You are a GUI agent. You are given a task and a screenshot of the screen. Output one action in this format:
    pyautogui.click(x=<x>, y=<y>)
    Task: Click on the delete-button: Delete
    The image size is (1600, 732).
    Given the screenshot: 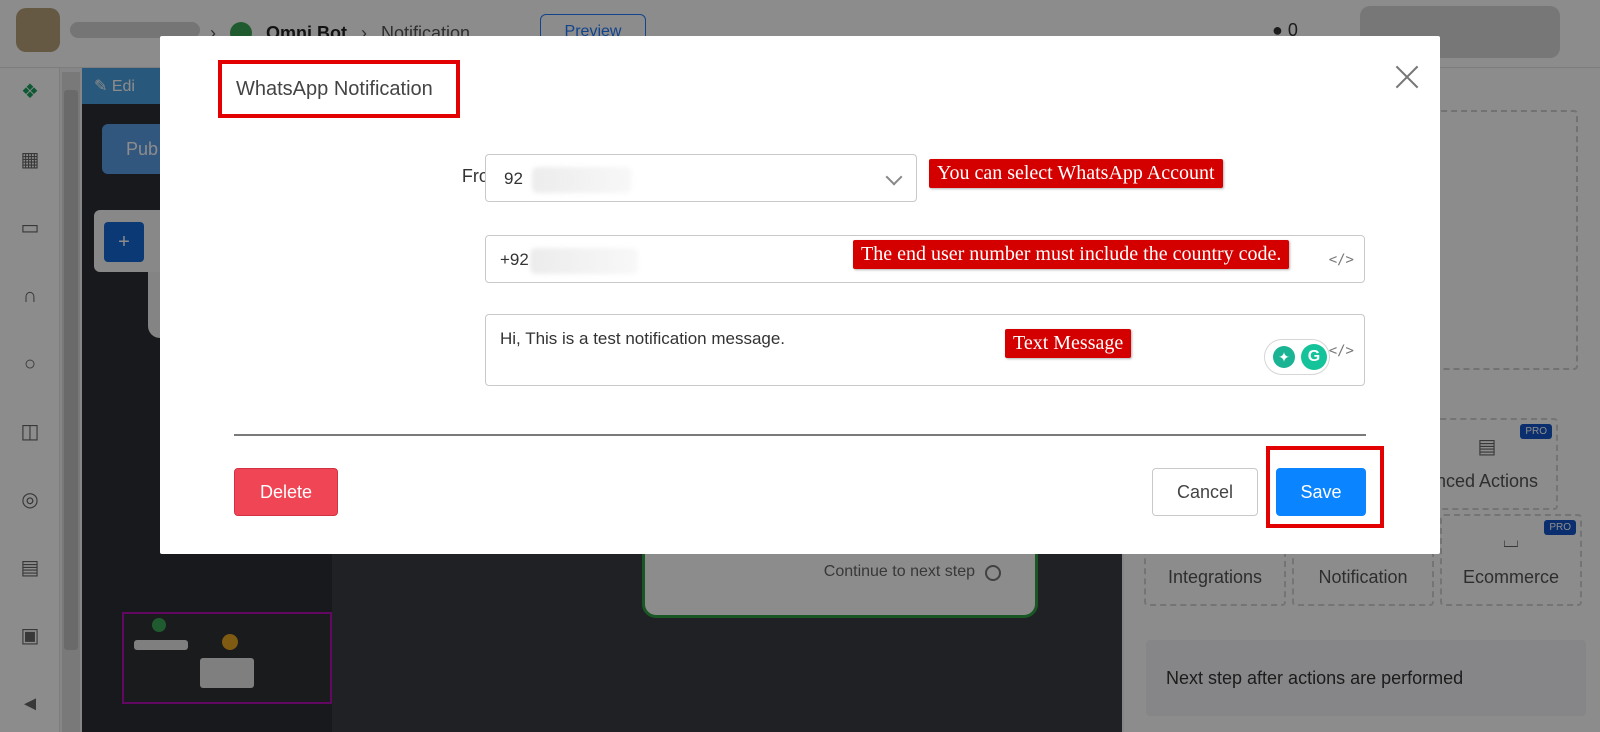 What is the action you would take?
    pyautogui.click(x=286, y=492)
    